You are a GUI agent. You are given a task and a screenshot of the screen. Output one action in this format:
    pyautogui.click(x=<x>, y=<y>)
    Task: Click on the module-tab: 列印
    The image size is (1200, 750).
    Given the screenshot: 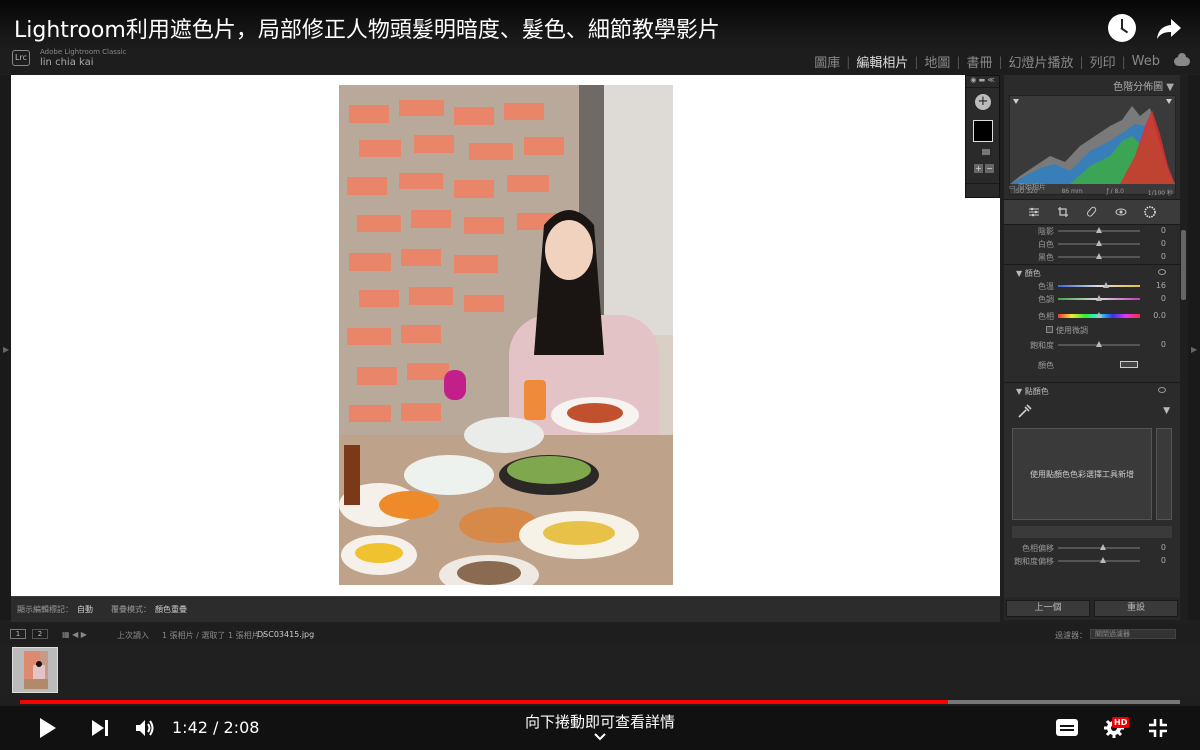 What is the action you would take?
    pyautogui.click(x=1103, y=61)
    